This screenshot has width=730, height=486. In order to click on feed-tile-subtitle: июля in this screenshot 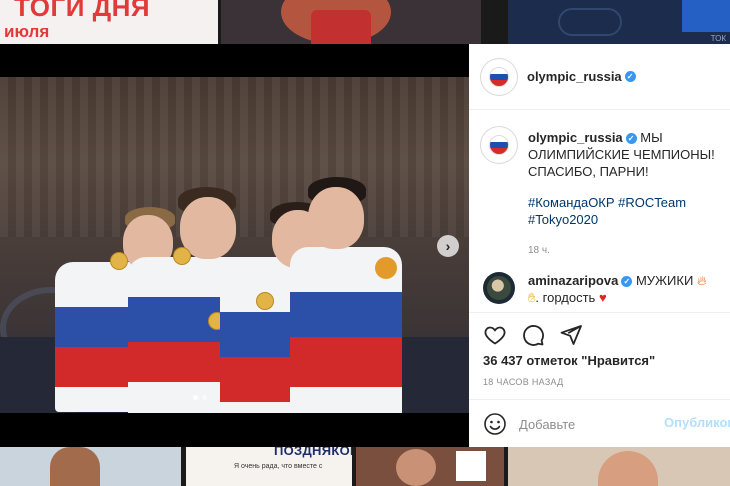, I will do `click(27, 31)`.